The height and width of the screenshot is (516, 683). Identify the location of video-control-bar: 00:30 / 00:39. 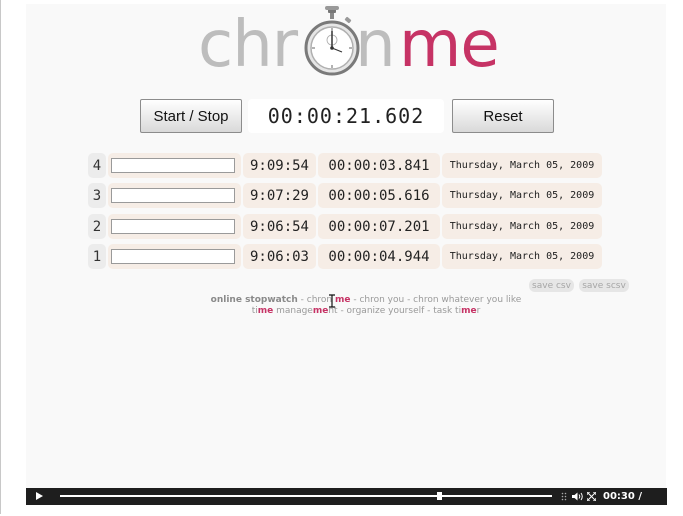
(346, 501).